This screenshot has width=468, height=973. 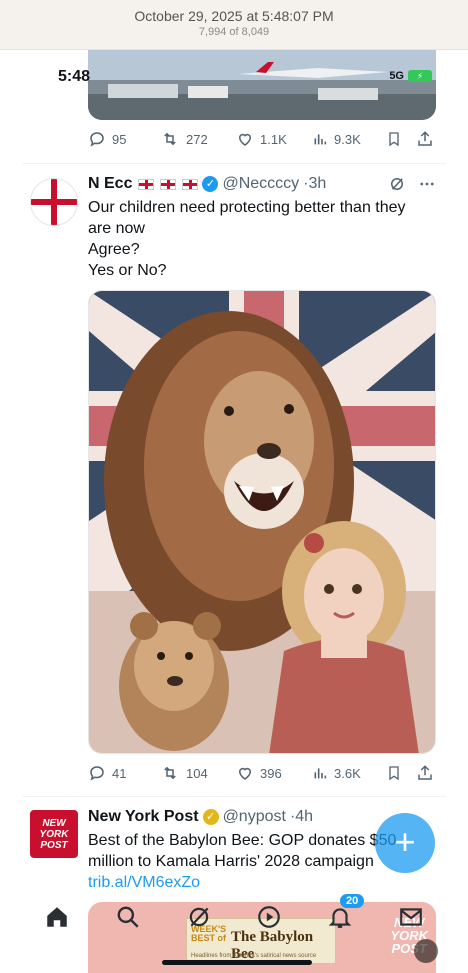 I want to click on tweet-text-line: Agree?, so click(x=114, y=249).